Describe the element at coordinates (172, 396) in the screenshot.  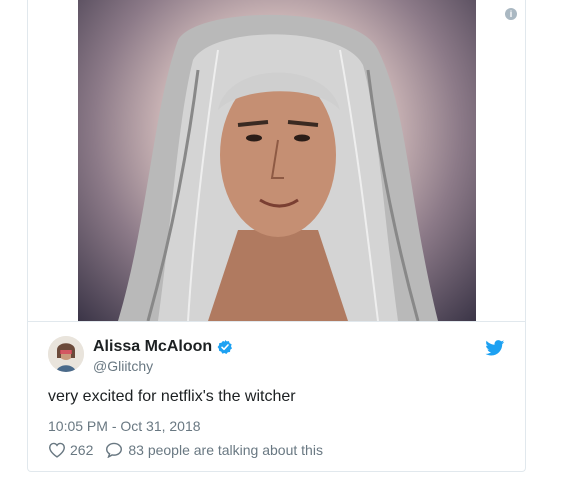
I see `tweet-text: very excited for netflix's the witcher` at that location.